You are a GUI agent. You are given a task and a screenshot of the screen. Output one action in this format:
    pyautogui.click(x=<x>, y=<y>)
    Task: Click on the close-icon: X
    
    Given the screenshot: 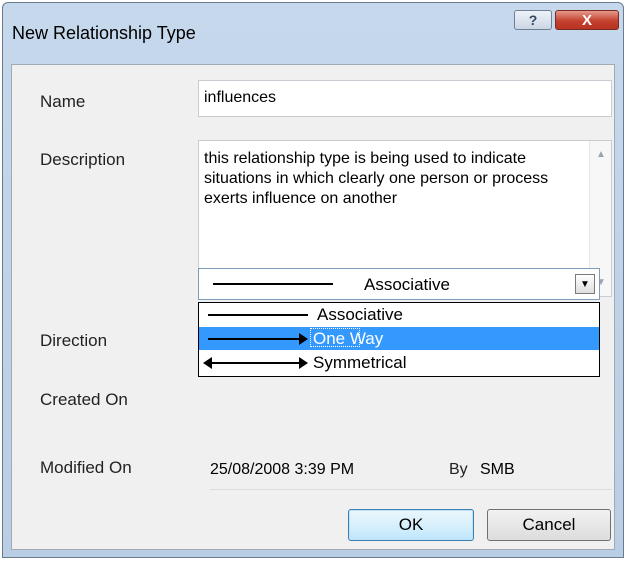 What is the action you would take?
    pyautogui.click(x=586, y=20)
    